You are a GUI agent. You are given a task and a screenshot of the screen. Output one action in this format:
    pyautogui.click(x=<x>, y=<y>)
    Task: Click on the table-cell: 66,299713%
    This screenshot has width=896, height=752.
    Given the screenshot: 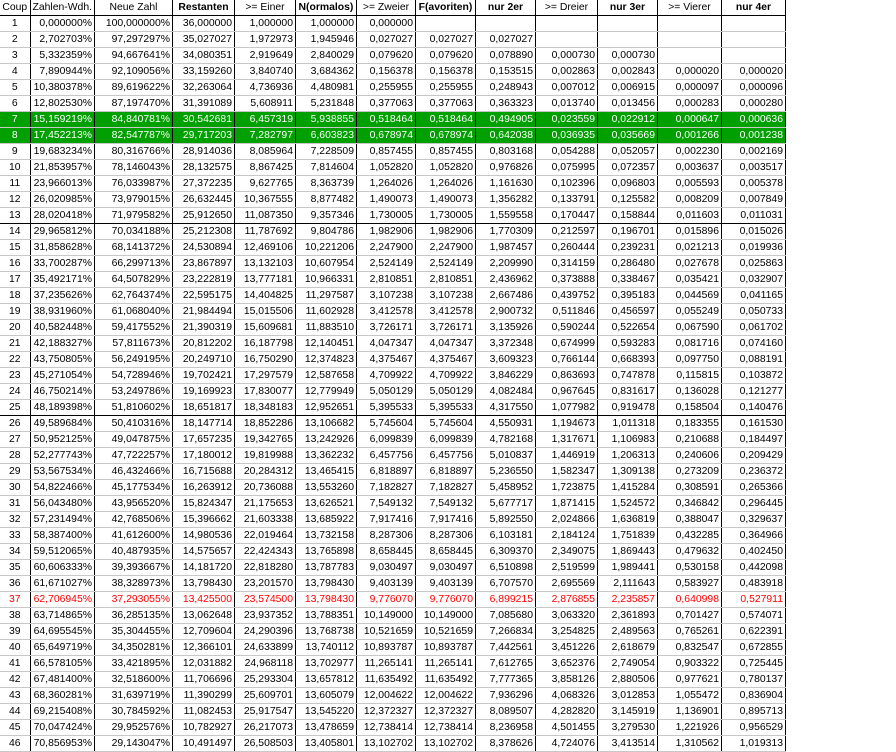 What is the action you would take?
    pyautogui.click(x=133, y=263)
    